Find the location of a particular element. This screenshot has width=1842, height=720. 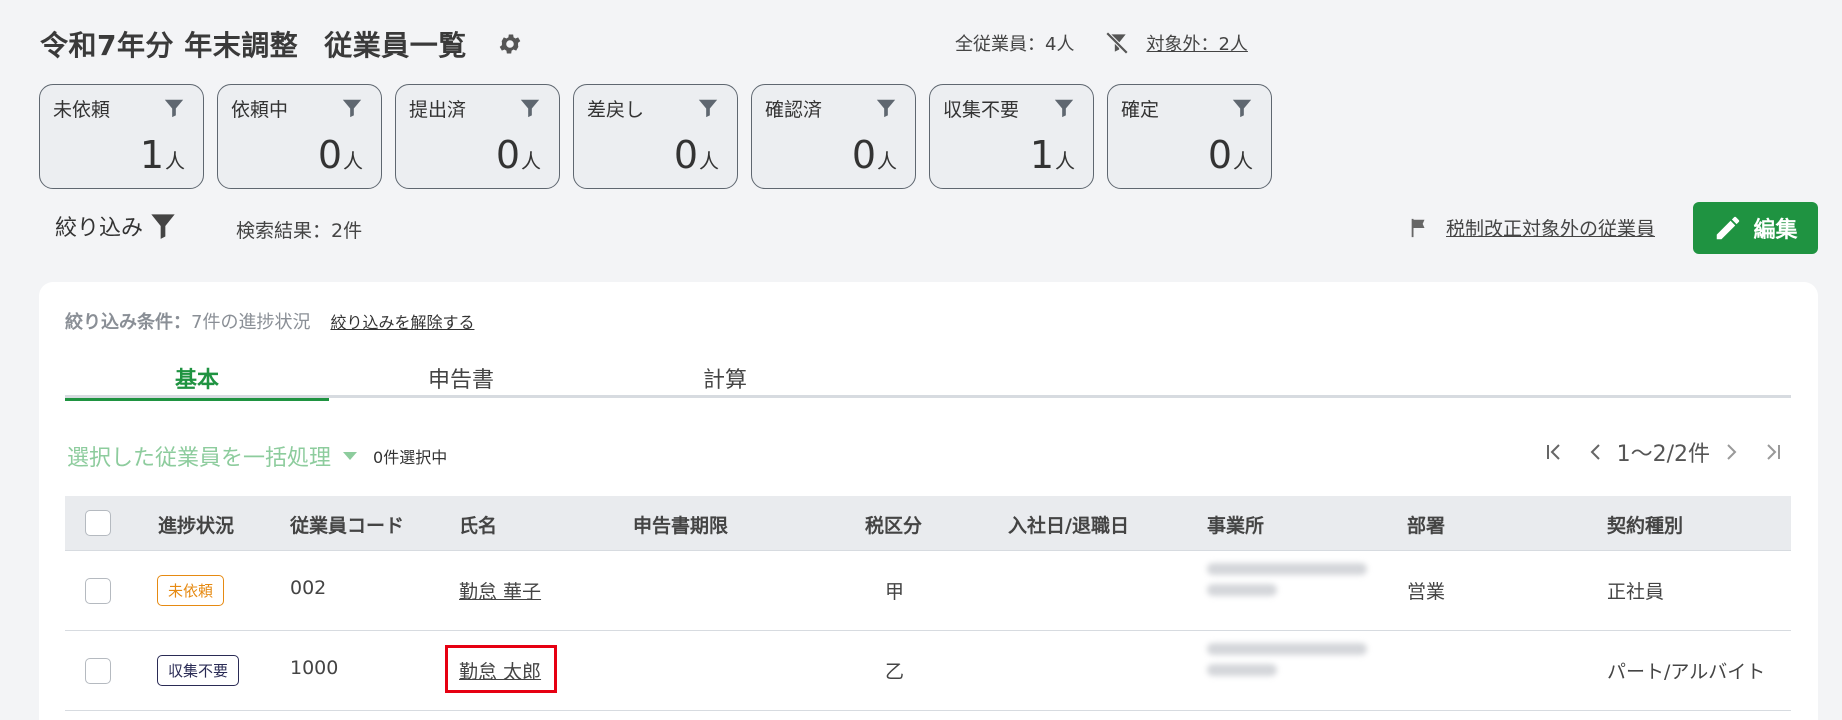

bulk-action: 選択した従業員を一括処理 0件選択中 is located at coordinates (257, 456).